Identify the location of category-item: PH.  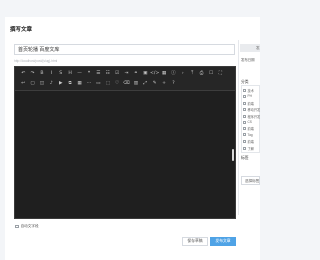
(247, 96).